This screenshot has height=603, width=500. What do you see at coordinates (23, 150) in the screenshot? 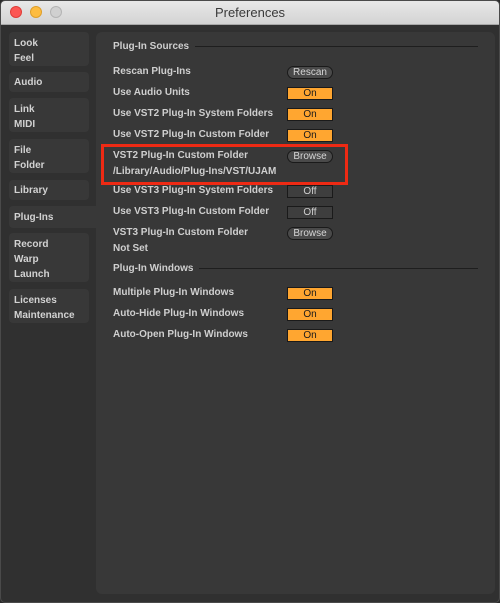
I see `tab-label: File` at bounding box center [23, 150].